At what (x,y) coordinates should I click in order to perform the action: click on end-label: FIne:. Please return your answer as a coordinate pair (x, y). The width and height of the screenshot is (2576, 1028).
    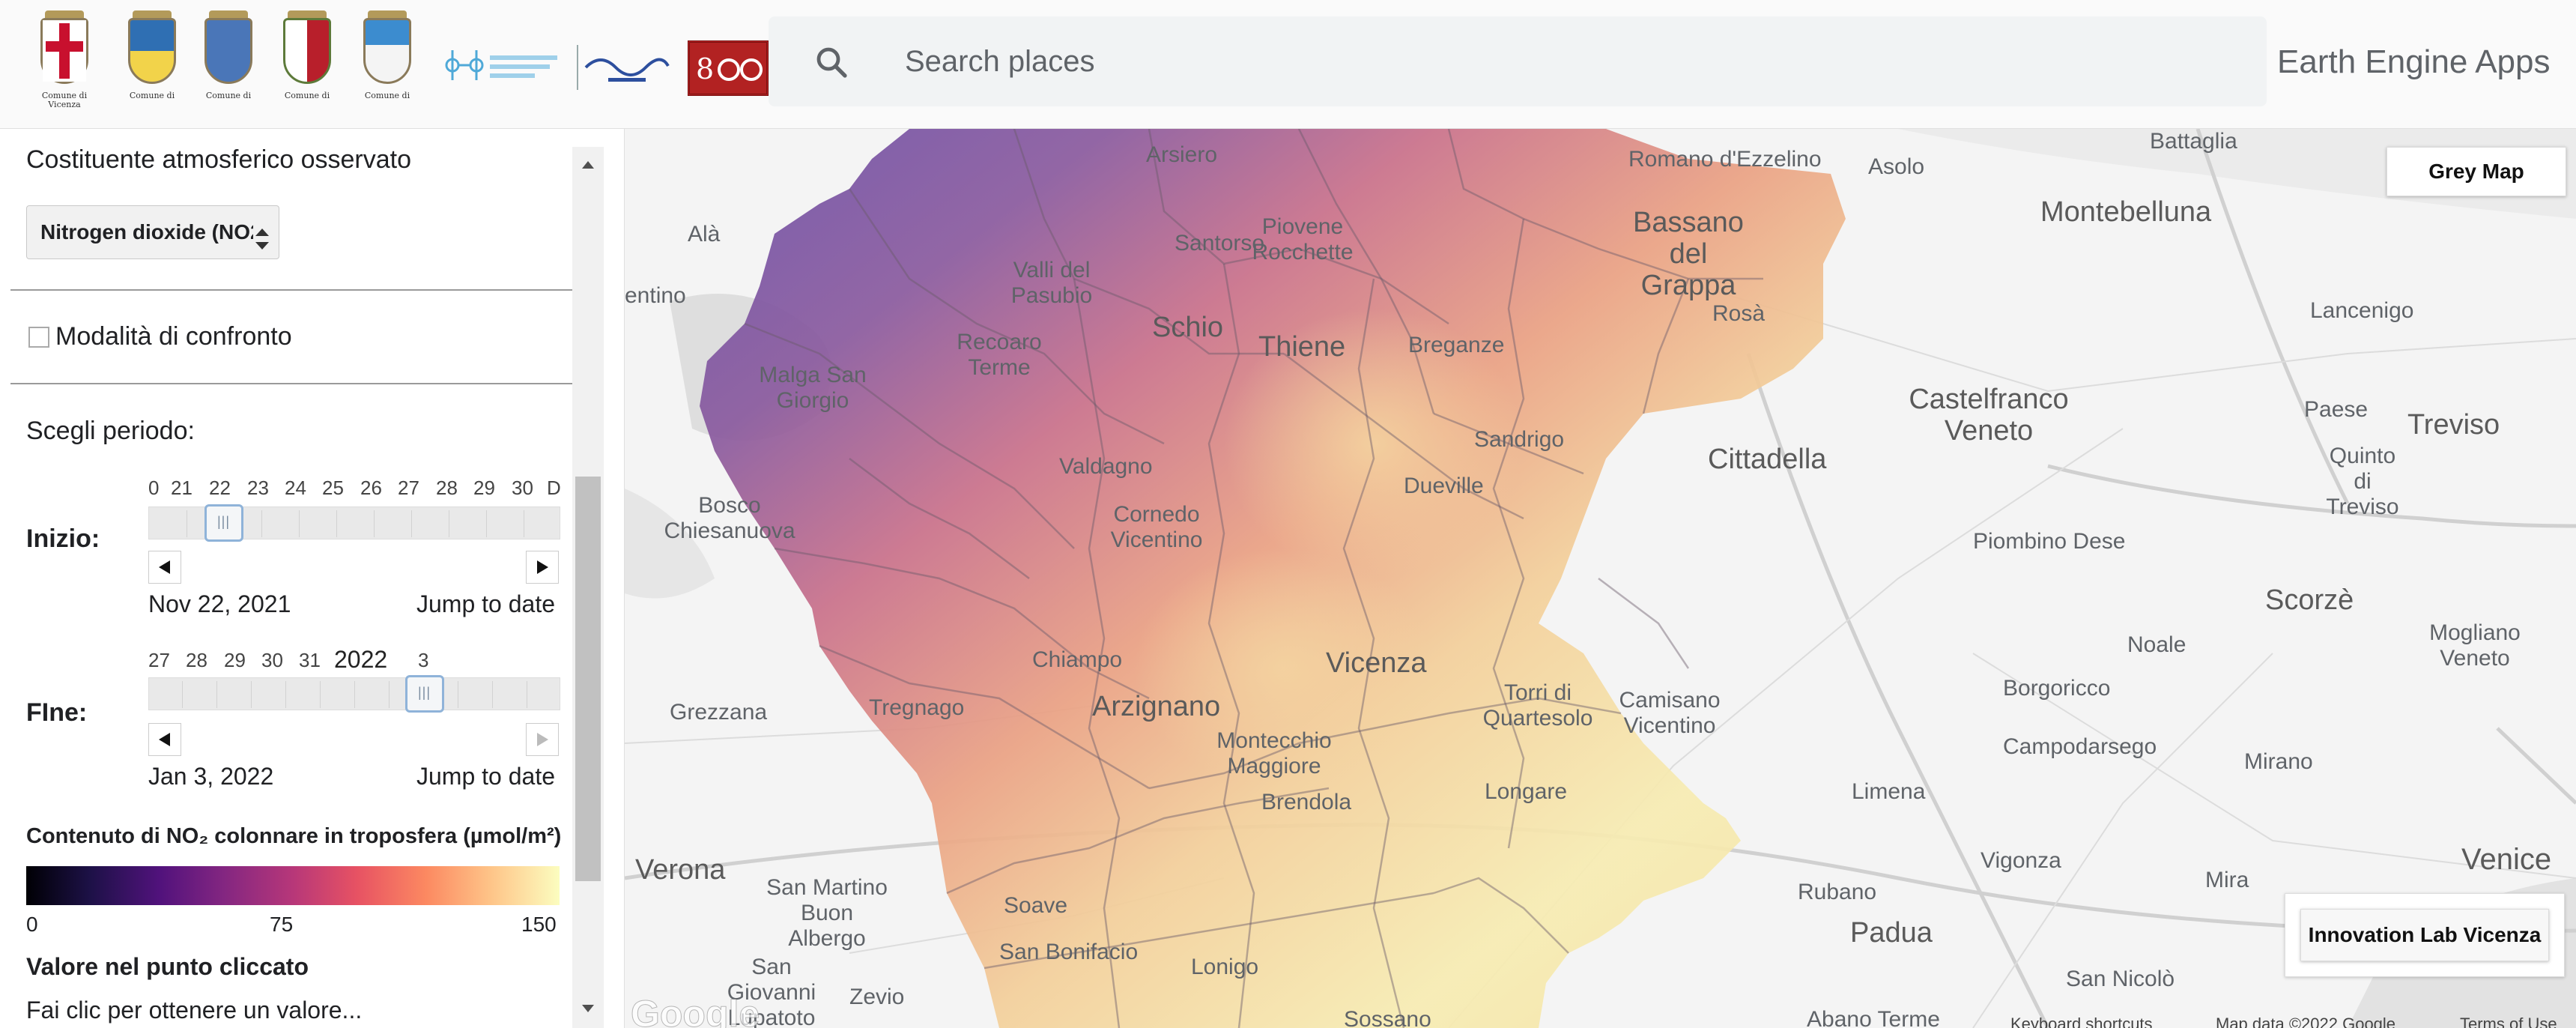
    Looking at the image, I should click on (57, 712).